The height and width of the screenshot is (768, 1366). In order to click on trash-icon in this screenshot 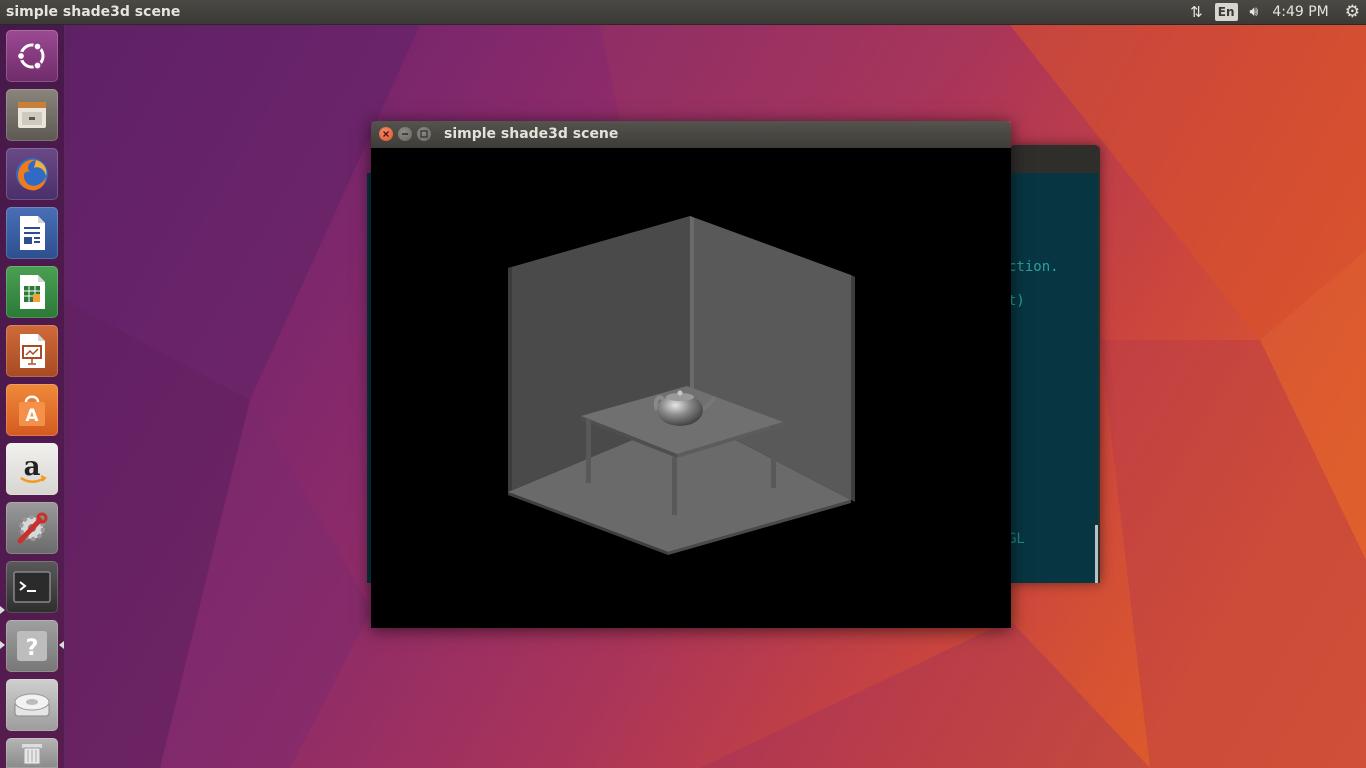, I will do `click(32, 754)`.